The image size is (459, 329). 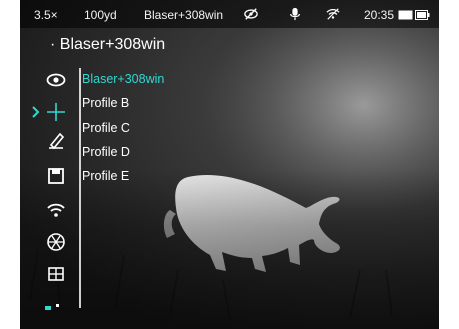 I want to click on status-bar: 3.5× 100yd Blaser+308win 20:35, so click(x=229, y=14).